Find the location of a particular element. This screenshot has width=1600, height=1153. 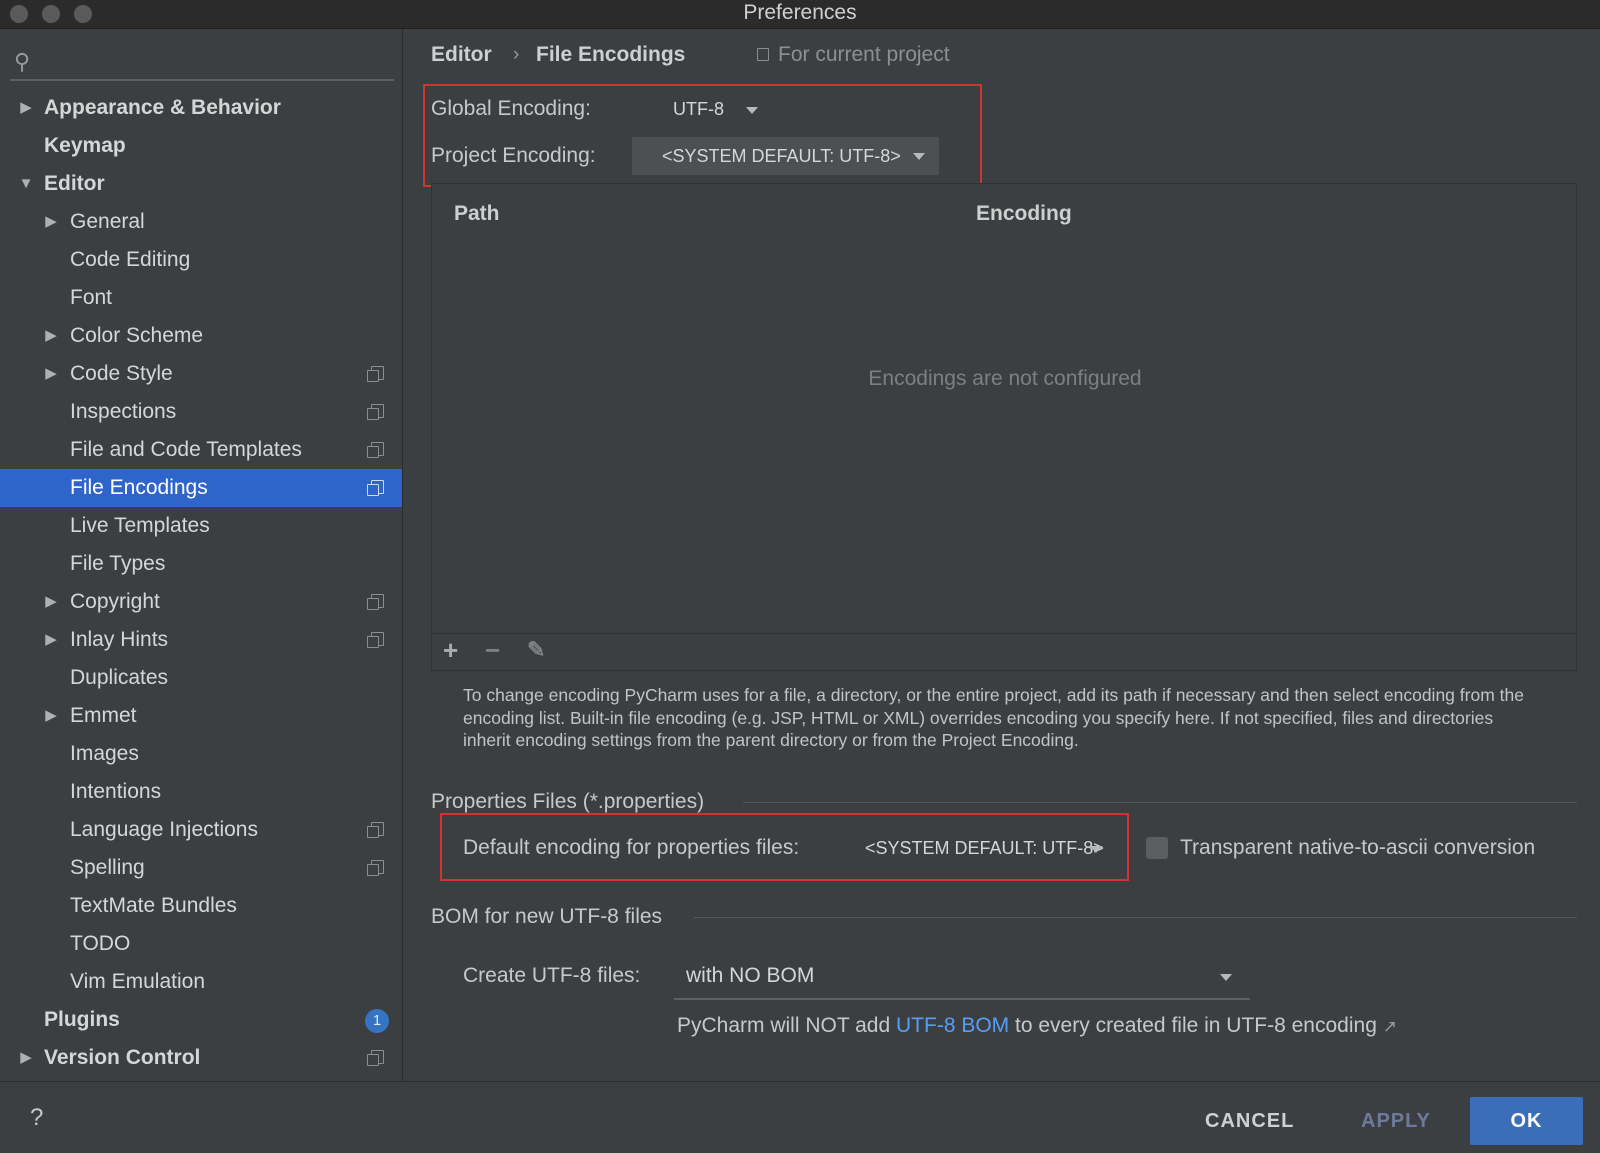

sidebar-item-inlay-hints: ▶ Inlay Hints is located at coordinates (201, 640).